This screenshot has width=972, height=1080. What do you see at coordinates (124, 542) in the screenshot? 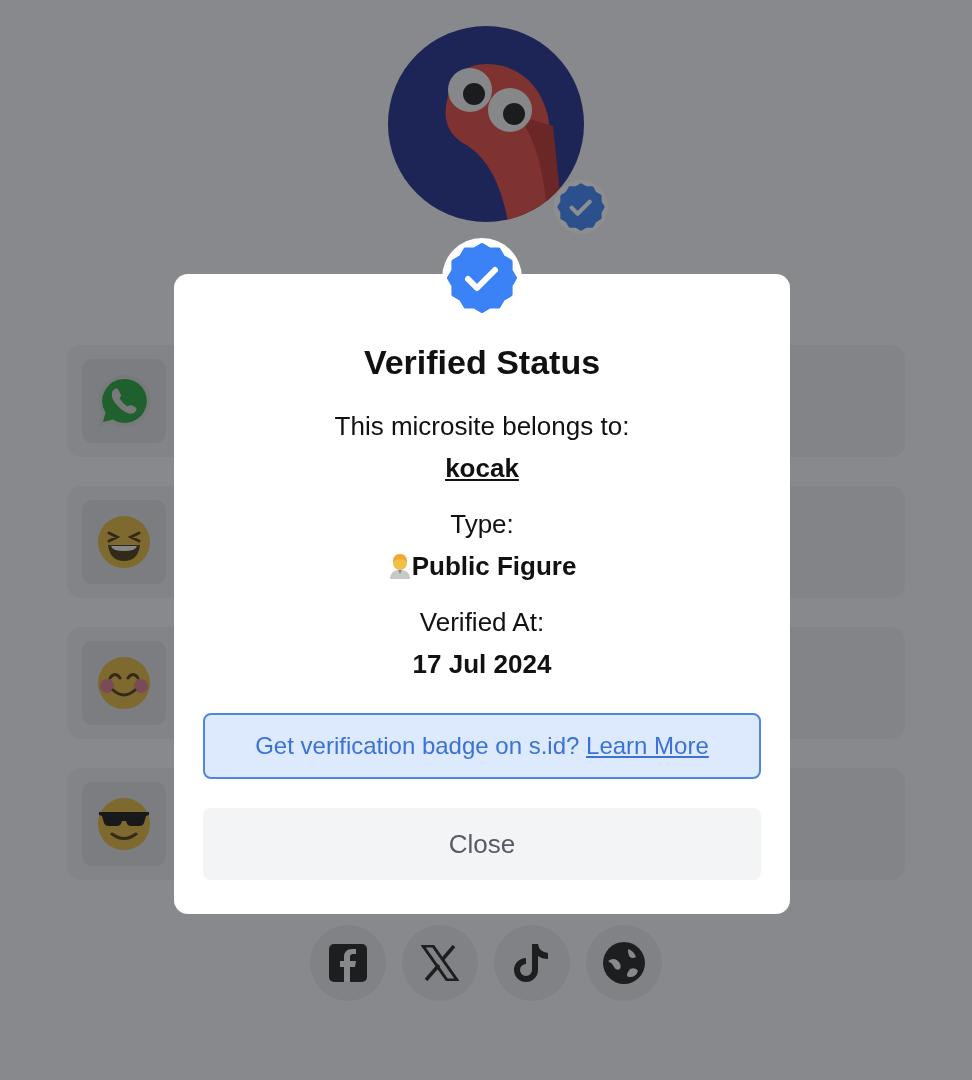
I see `laughing-face-icon` at bounding box center [124, 542].